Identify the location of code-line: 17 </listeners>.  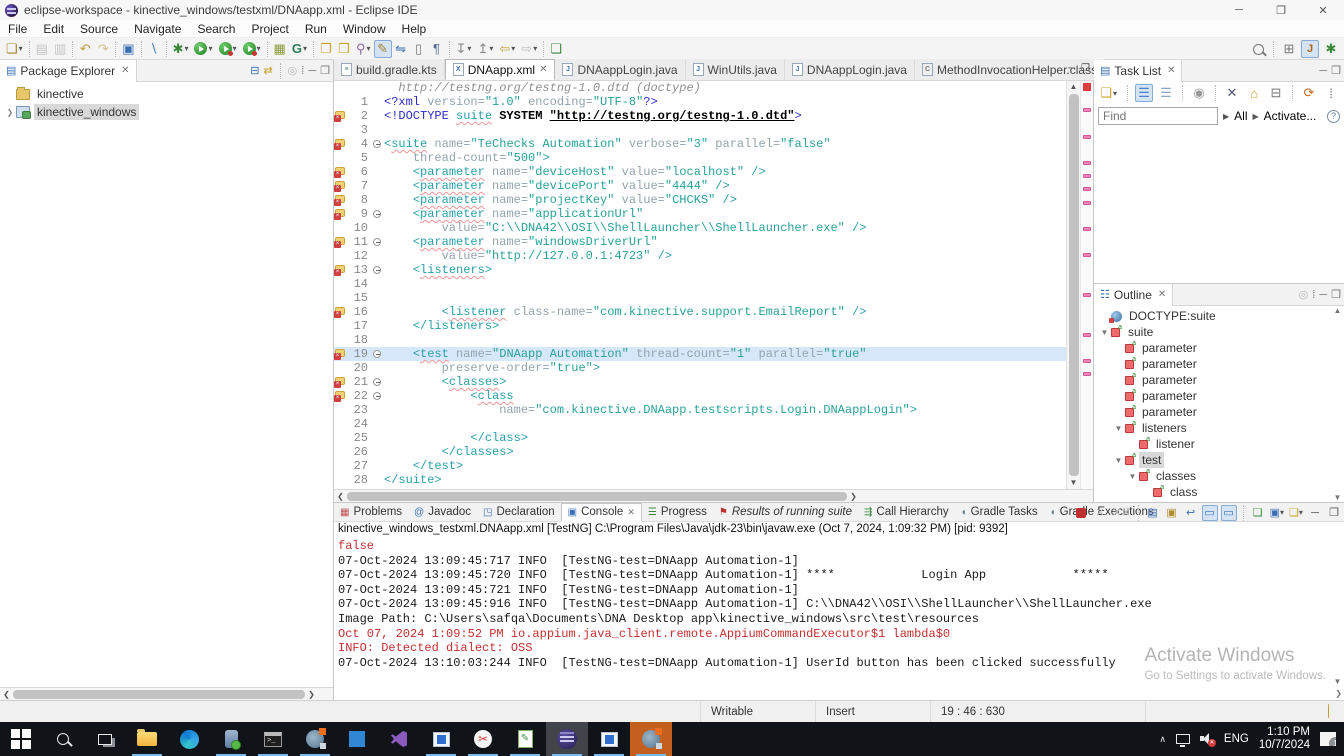
(700, 326).